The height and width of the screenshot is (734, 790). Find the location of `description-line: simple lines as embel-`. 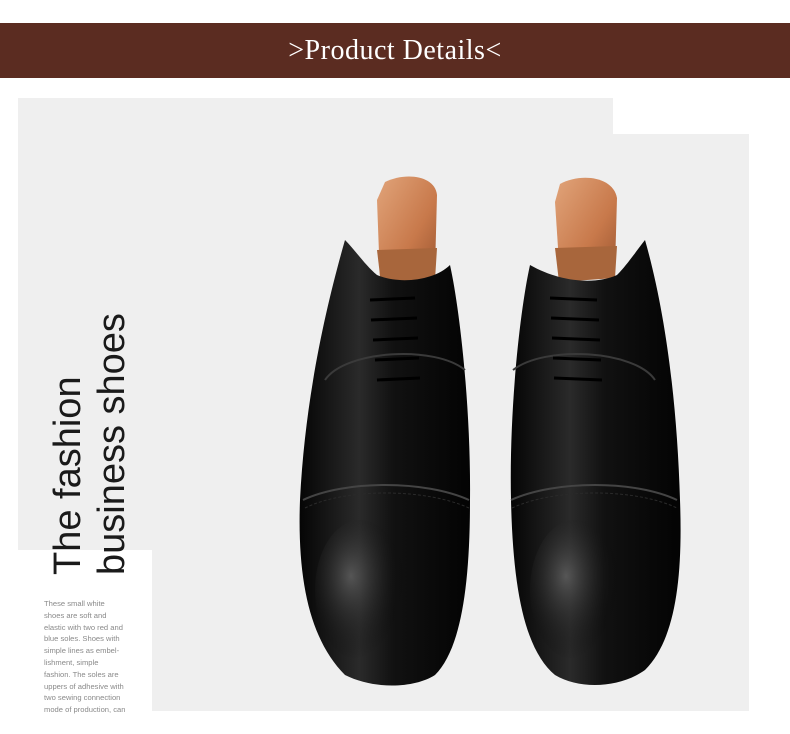

description-line: simple lines as embel- is located at coordinates (82, 651).